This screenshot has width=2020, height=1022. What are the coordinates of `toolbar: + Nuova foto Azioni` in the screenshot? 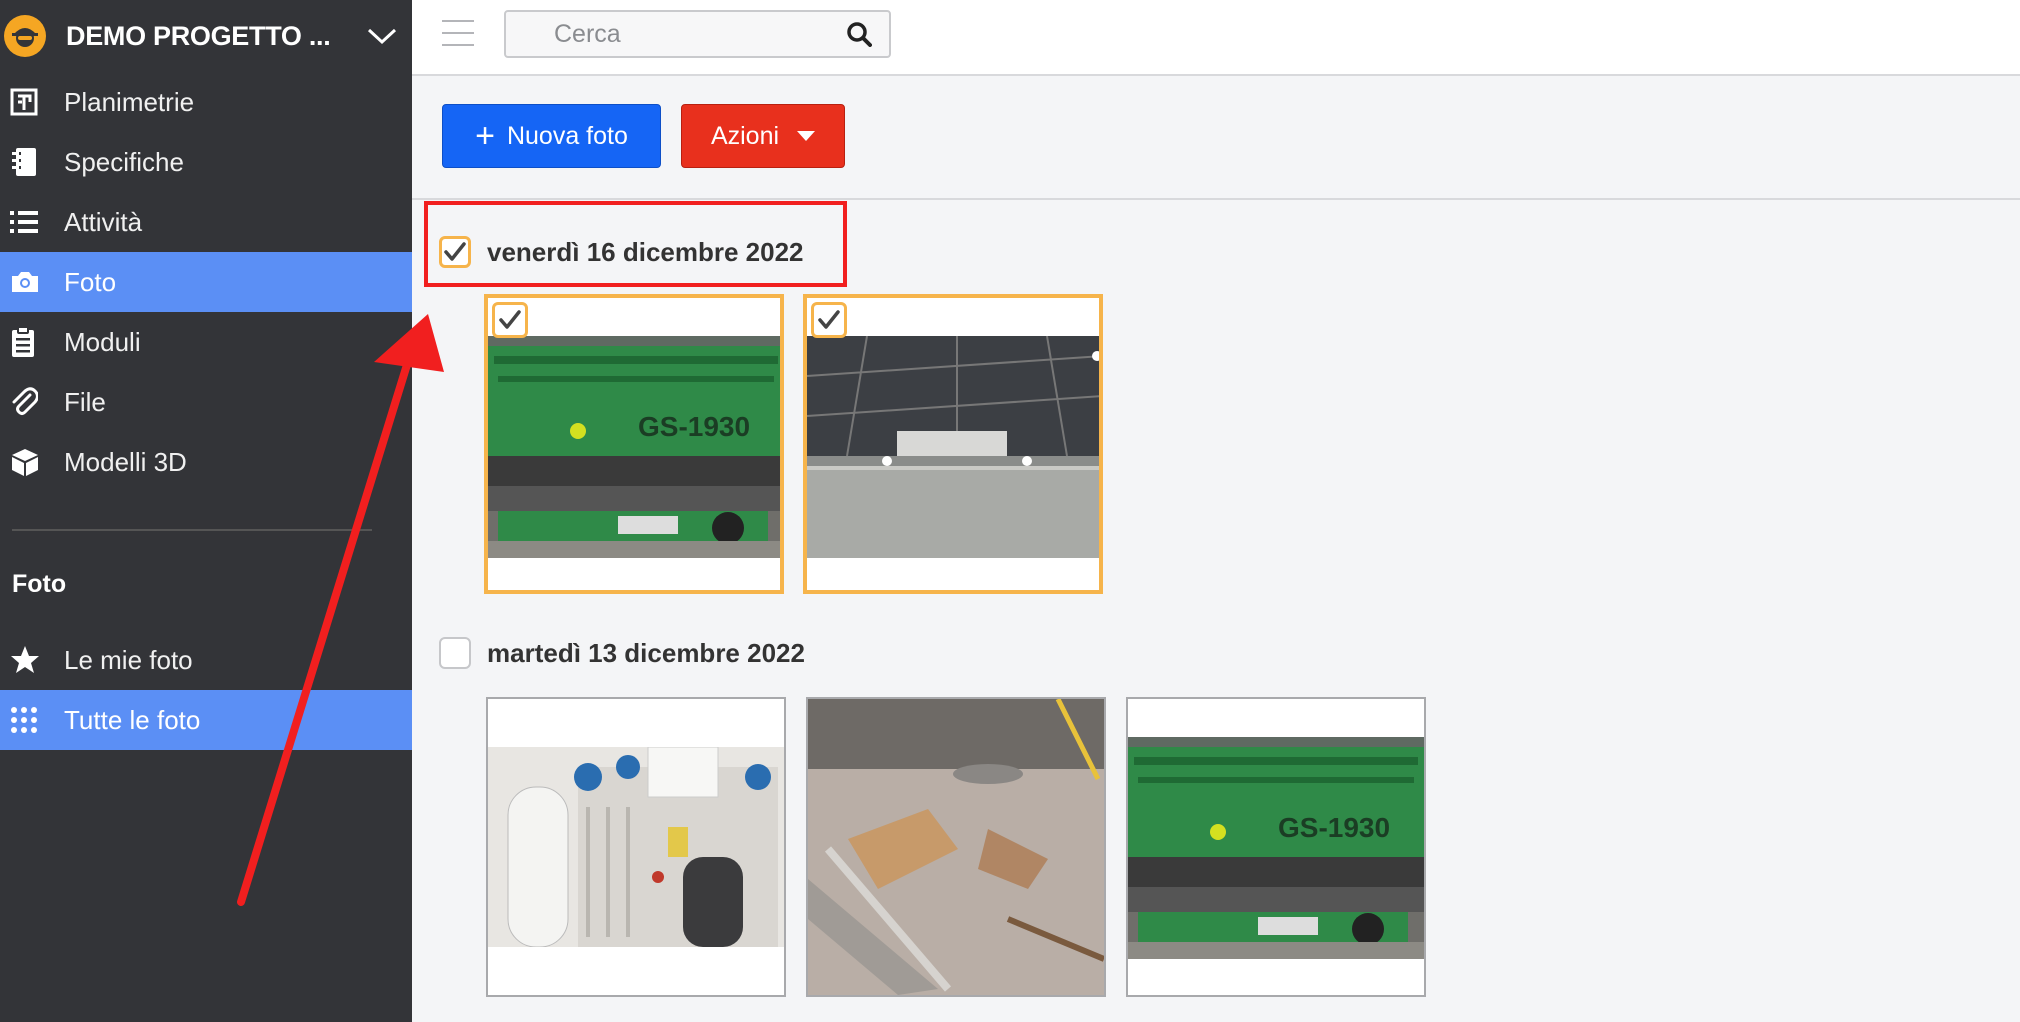 It's located at (1216, 138).